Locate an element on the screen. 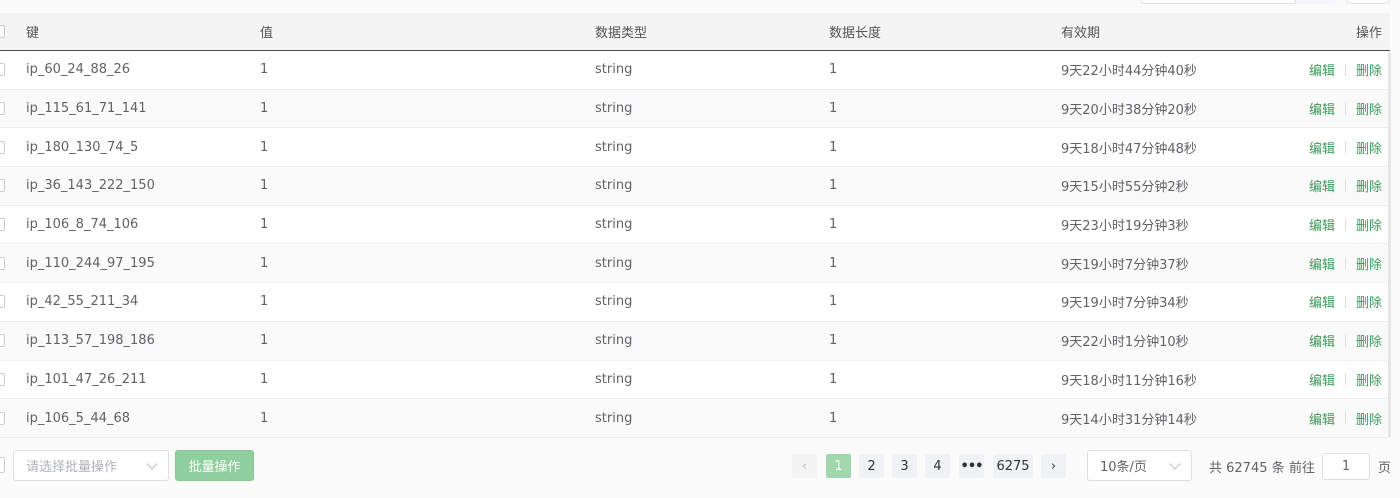  page-1-button: 1 is located at coordinates (838, 466).